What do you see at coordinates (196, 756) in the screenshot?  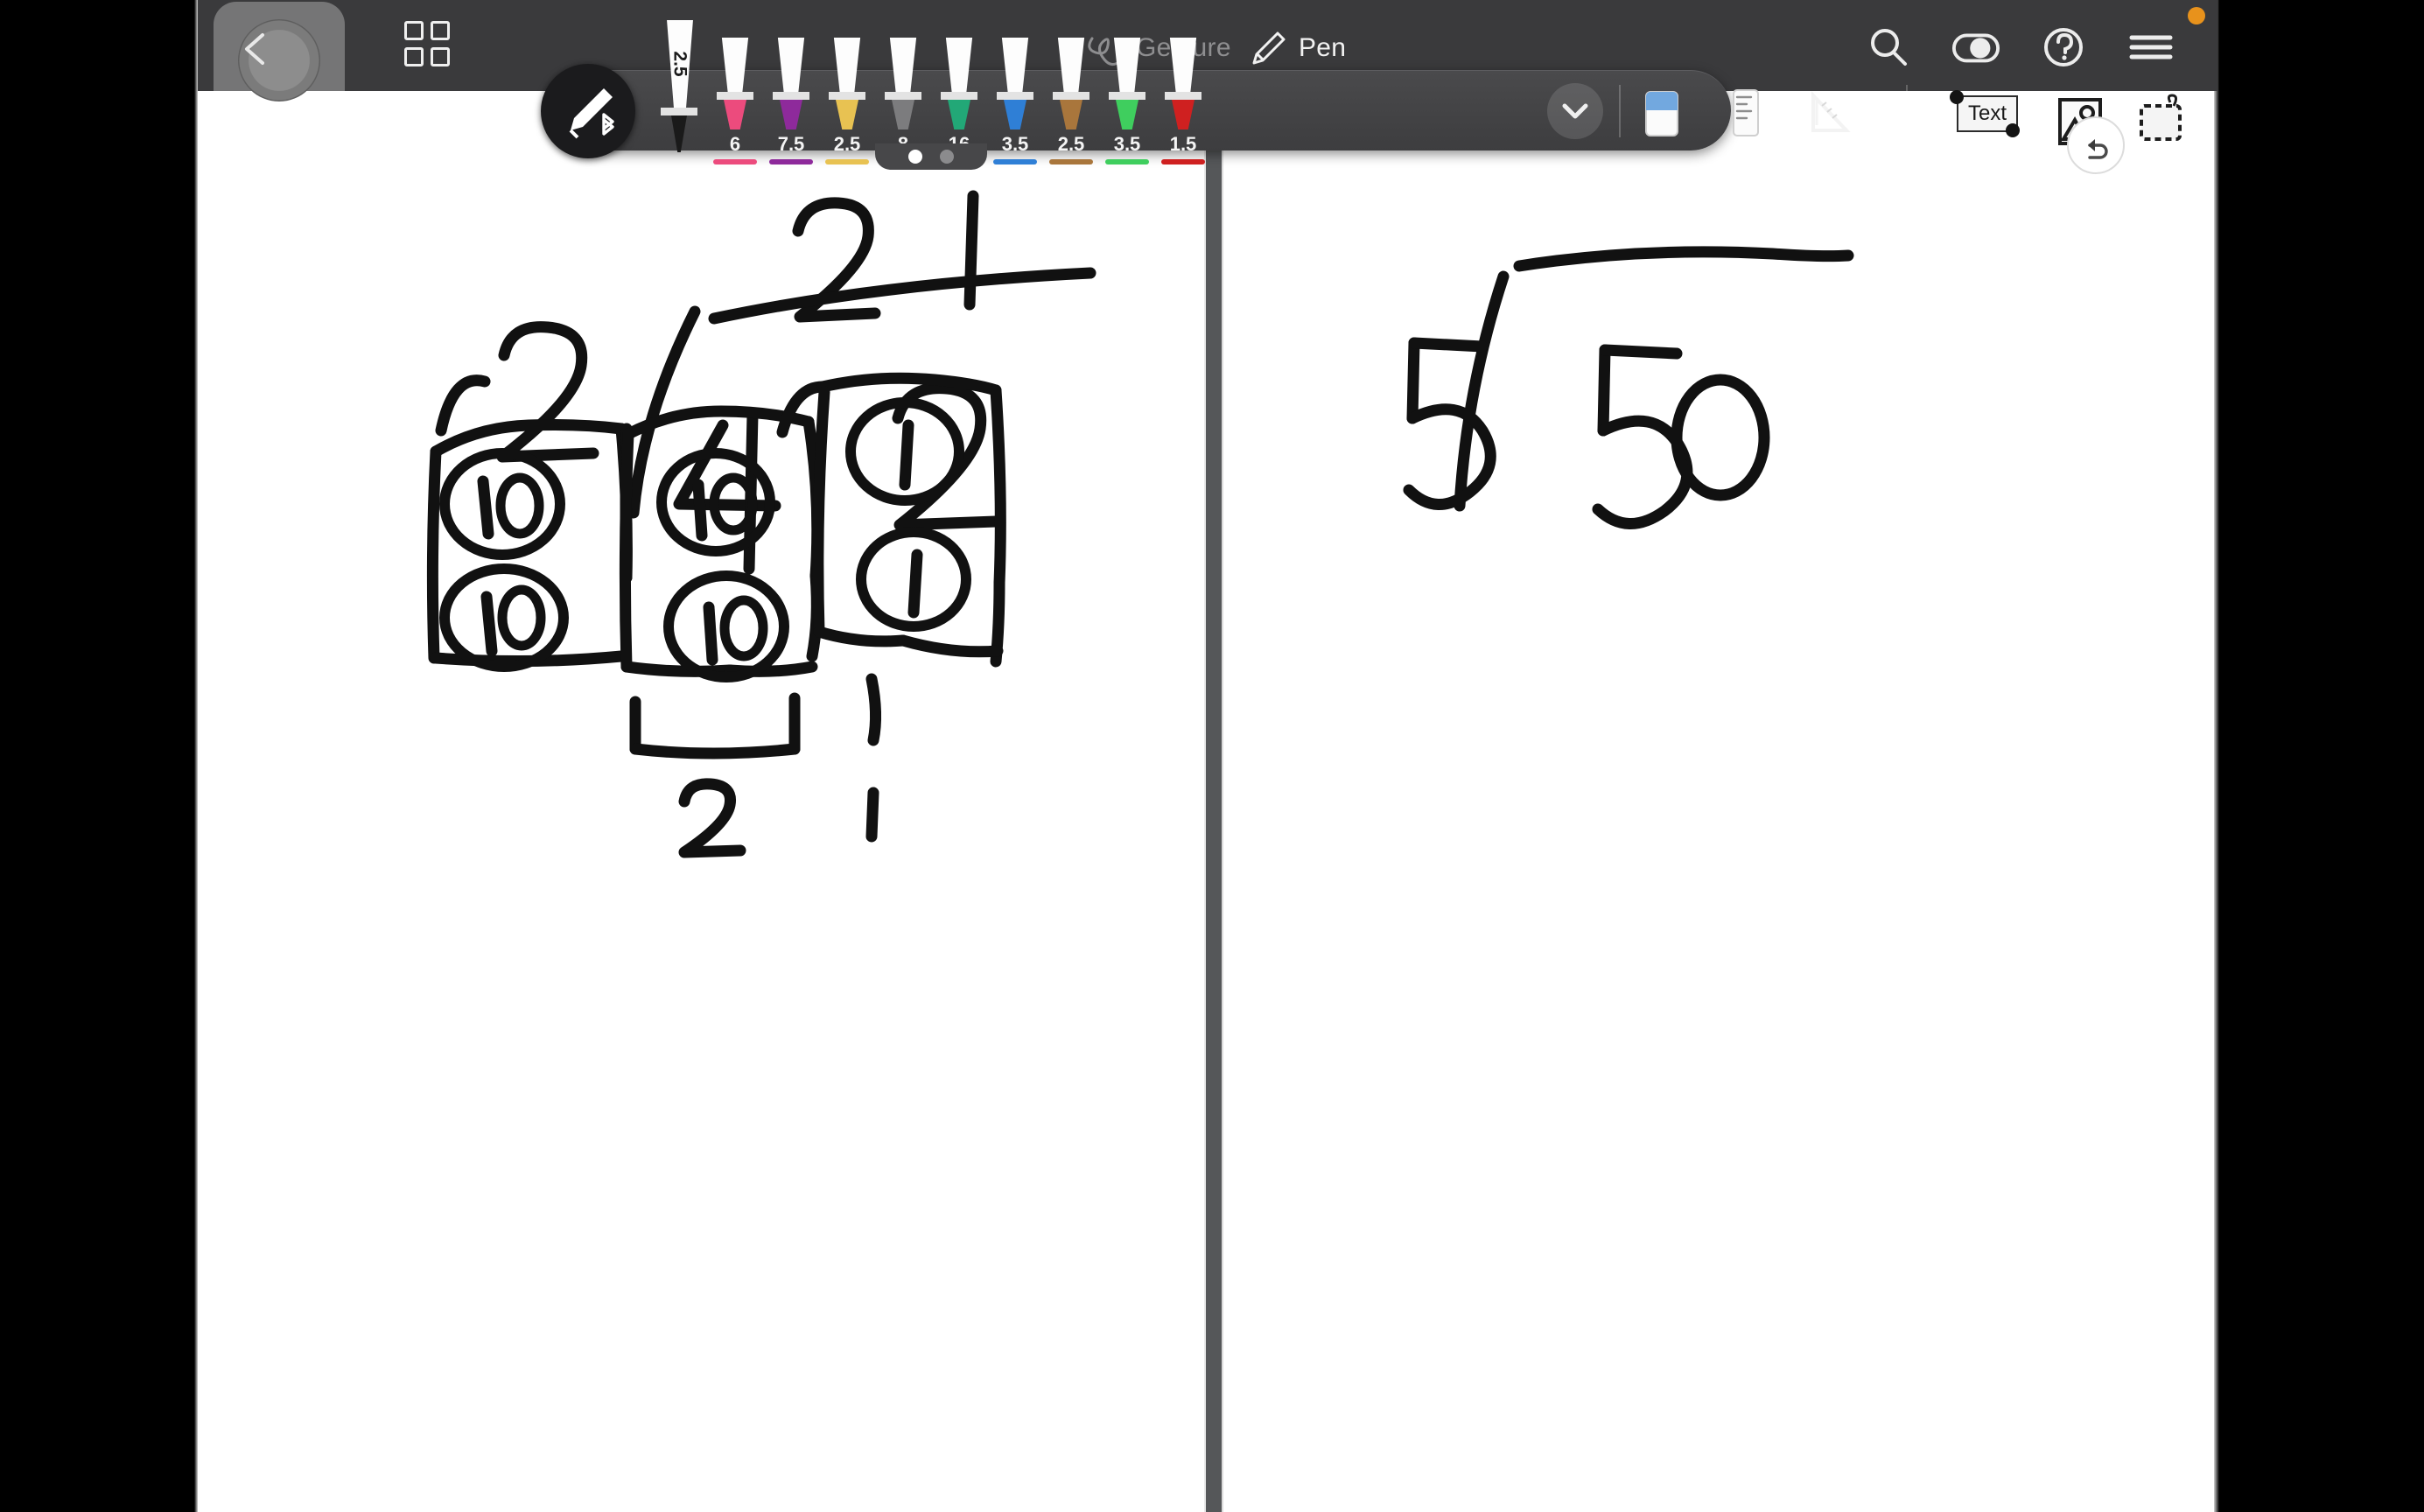 I see `page-edge-left` at bounding box center [196, 756].